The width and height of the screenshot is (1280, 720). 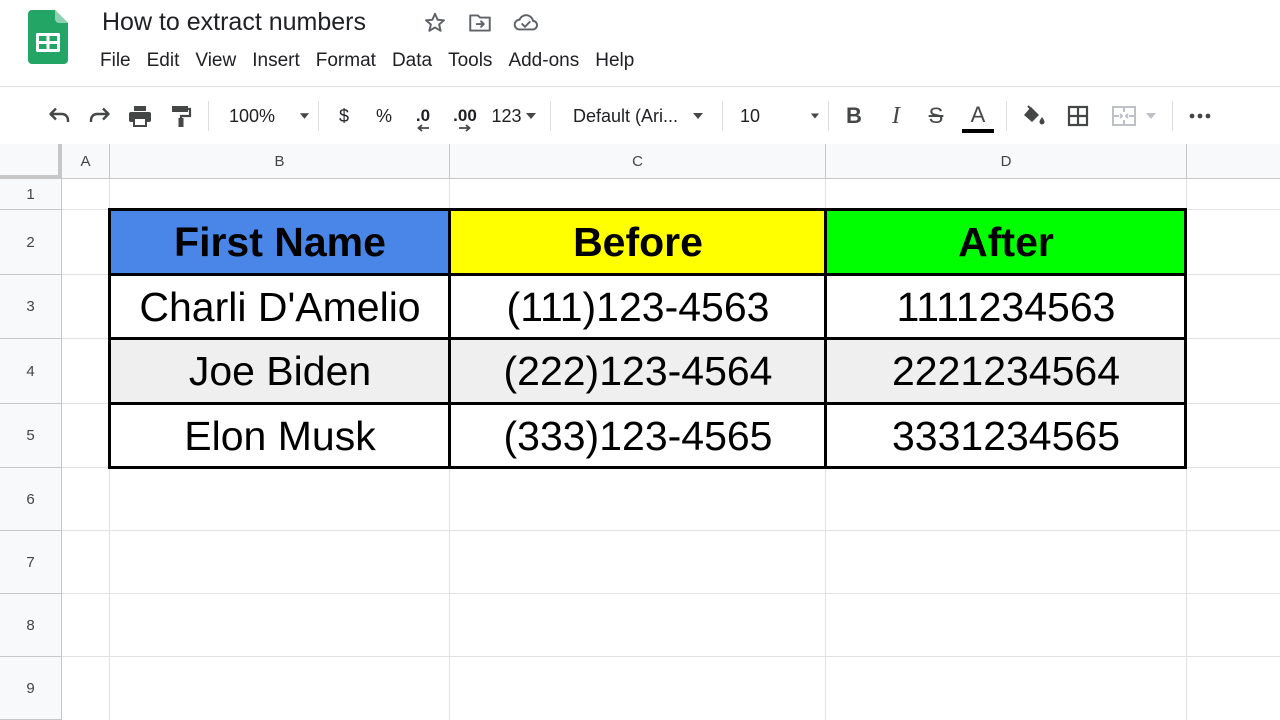 I want to click on menu-edit: Edit, so click(x=163, y=61).